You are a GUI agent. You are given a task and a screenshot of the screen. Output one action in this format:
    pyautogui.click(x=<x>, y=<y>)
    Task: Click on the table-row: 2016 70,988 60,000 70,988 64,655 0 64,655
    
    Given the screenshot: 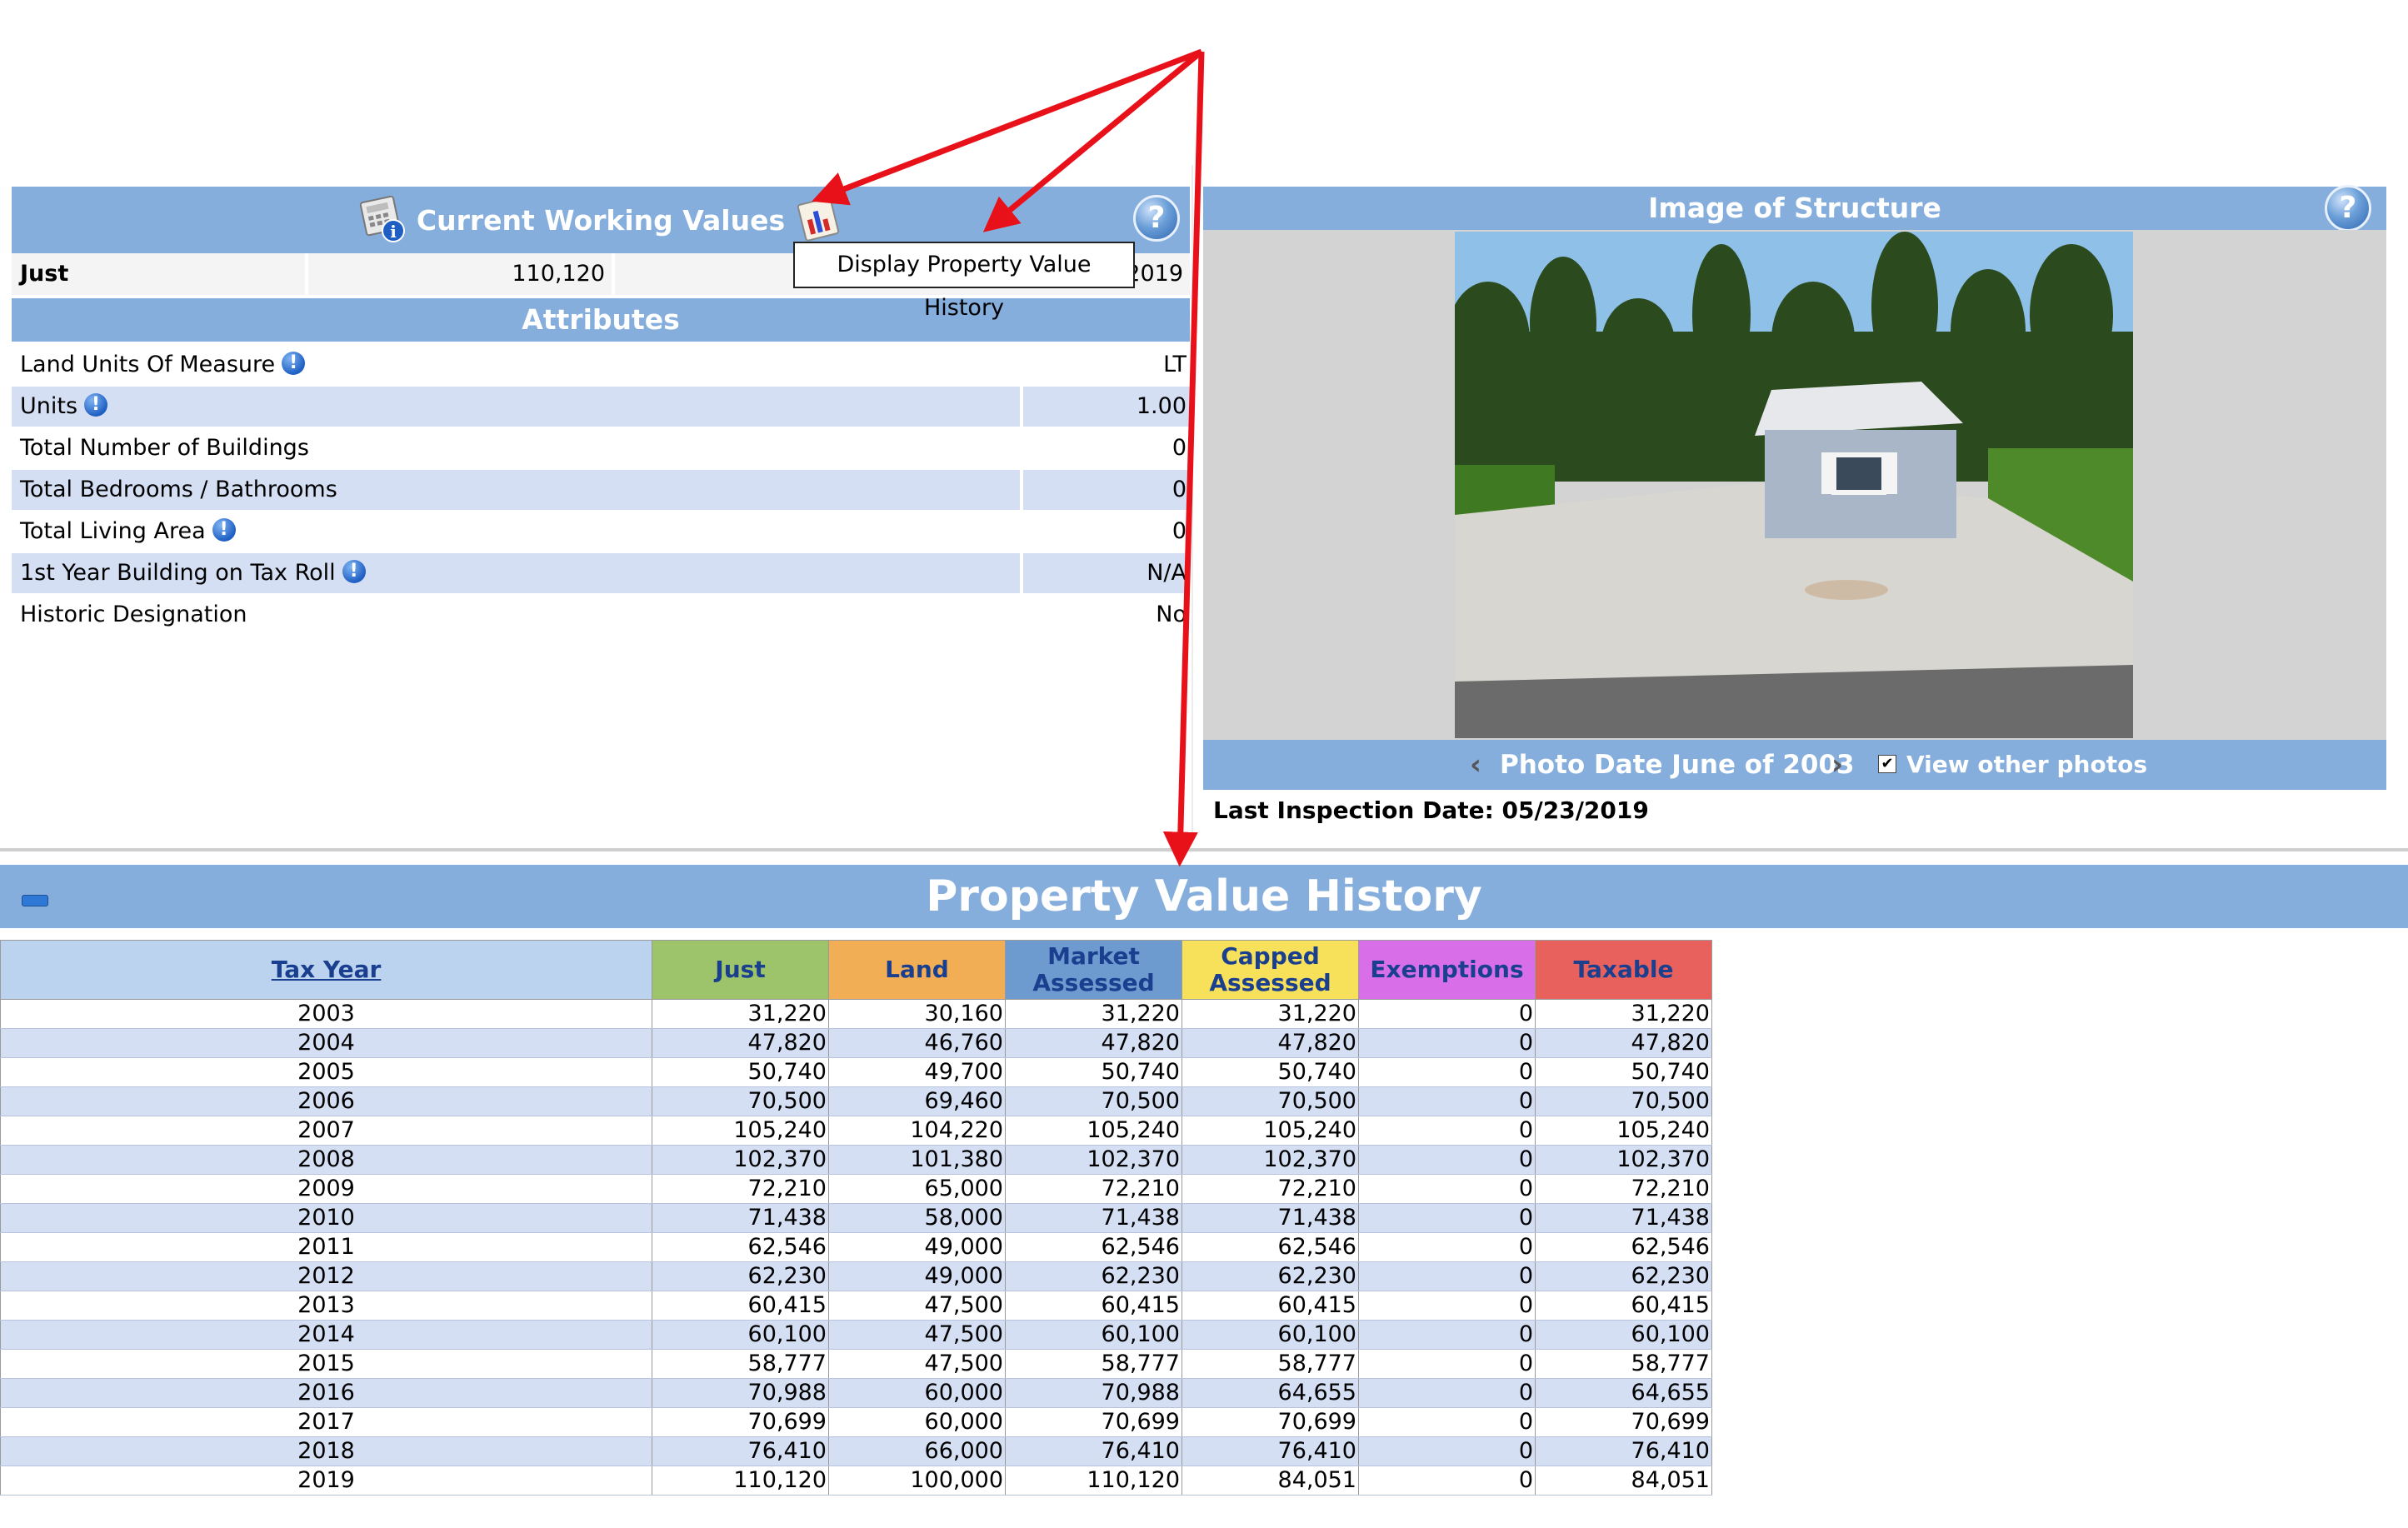 What is the action you would take?
    pyautogui.click(x=856, y=1393)
    